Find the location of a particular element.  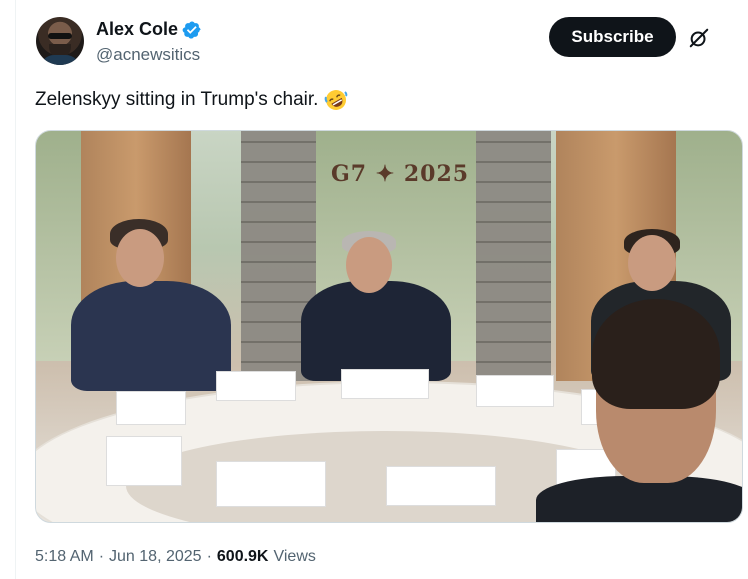

tweet-text-row: Zelenskyy sitting in Trump's chair. is located at coordinates (191, 100).